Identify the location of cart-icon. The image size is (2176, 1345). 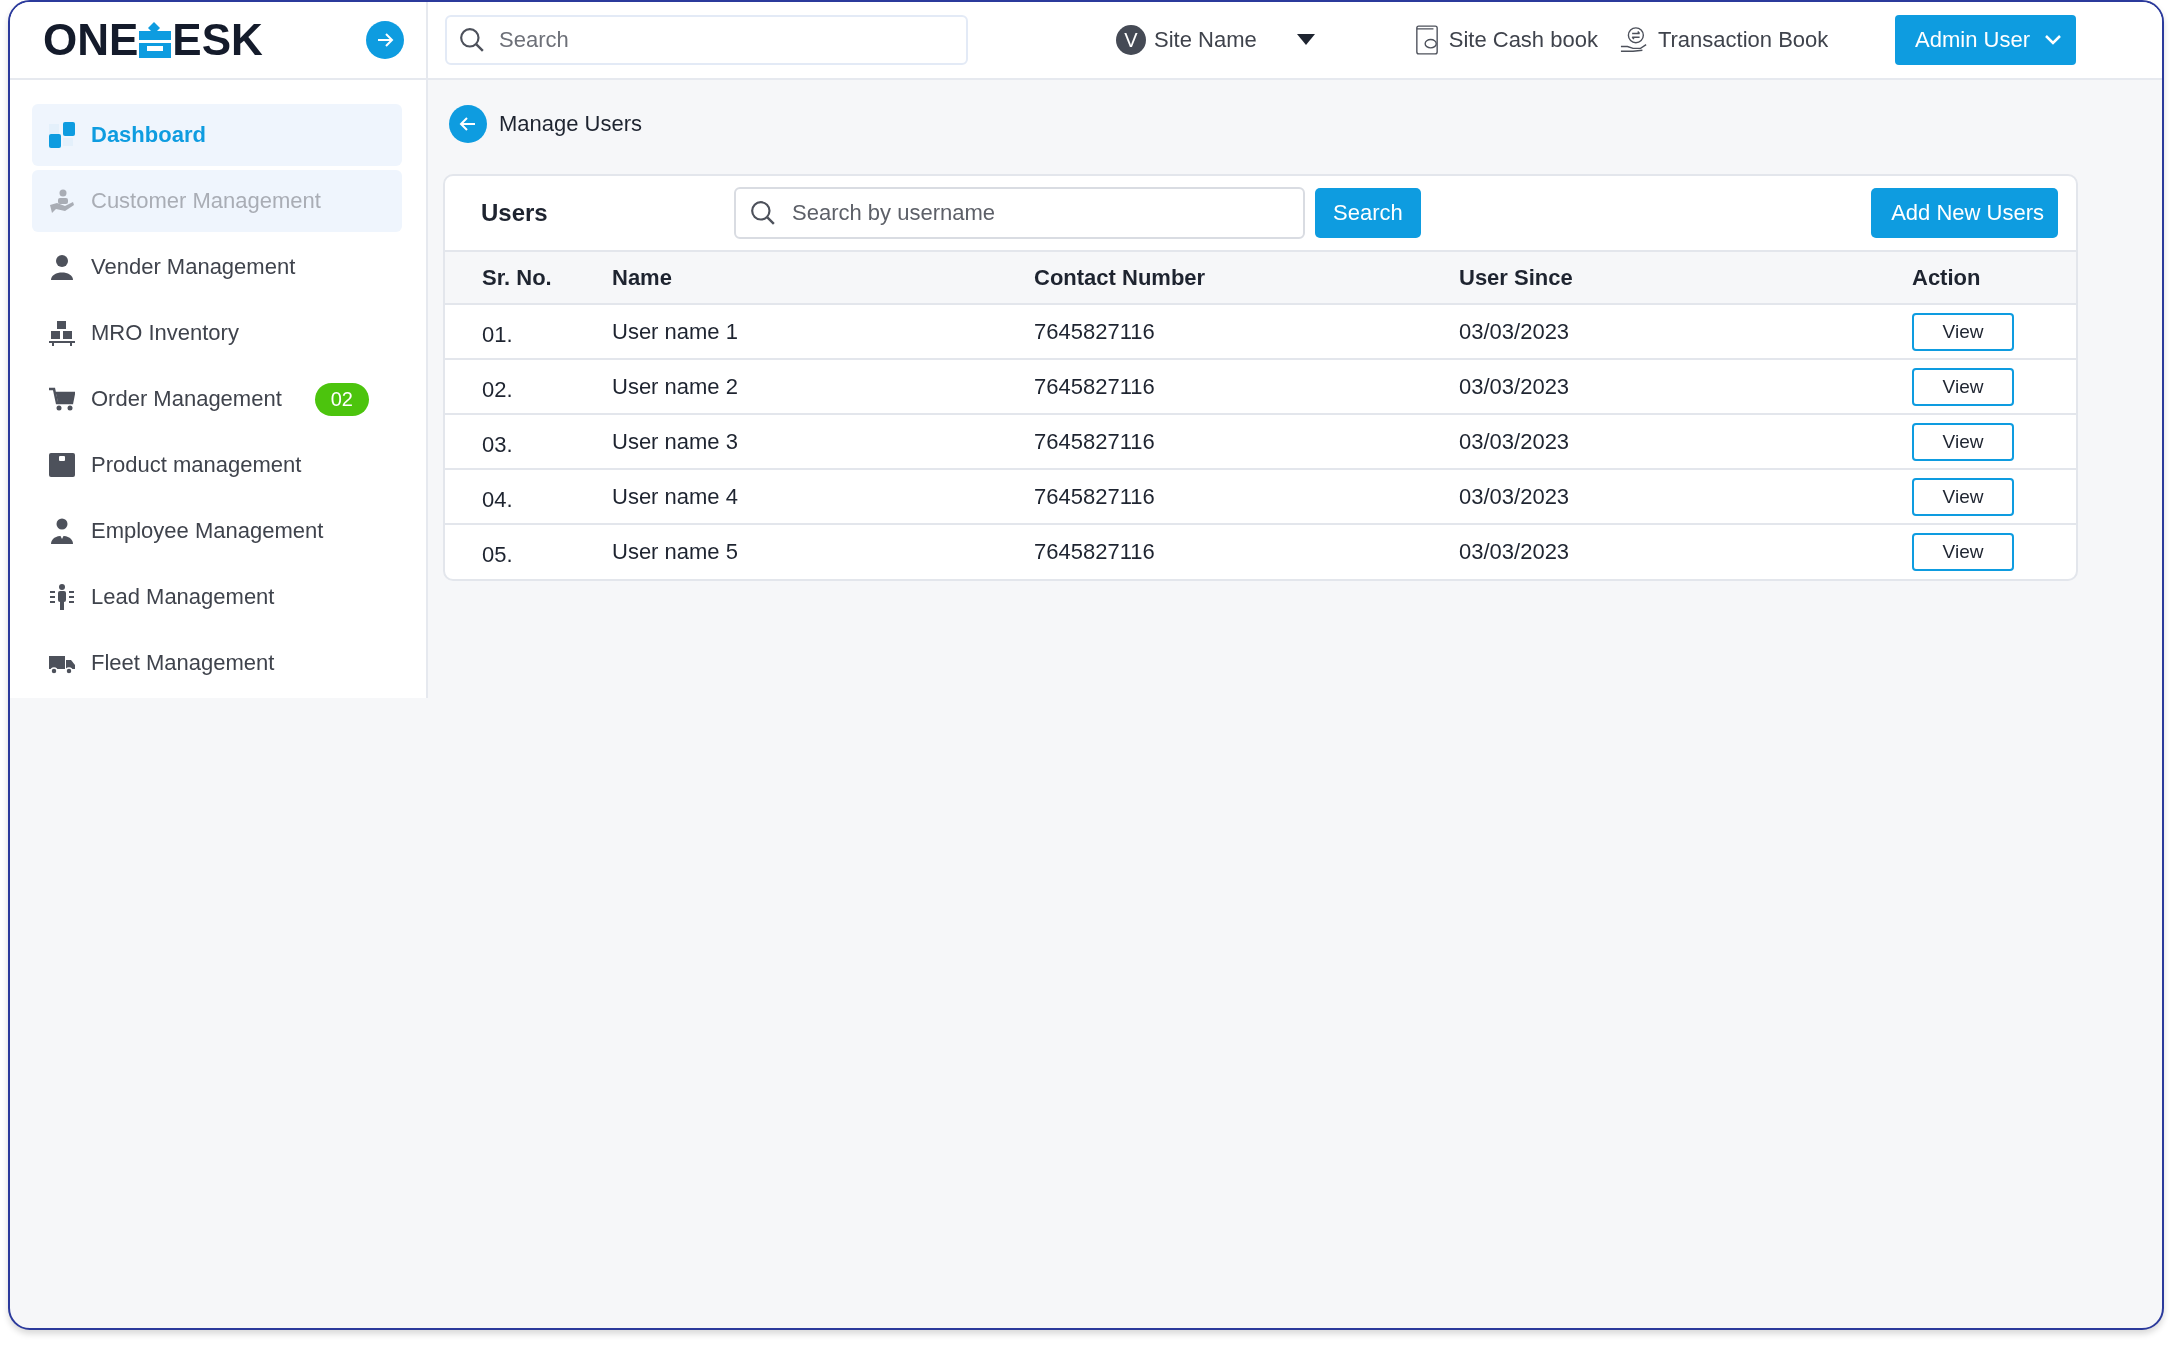
(62, 399).